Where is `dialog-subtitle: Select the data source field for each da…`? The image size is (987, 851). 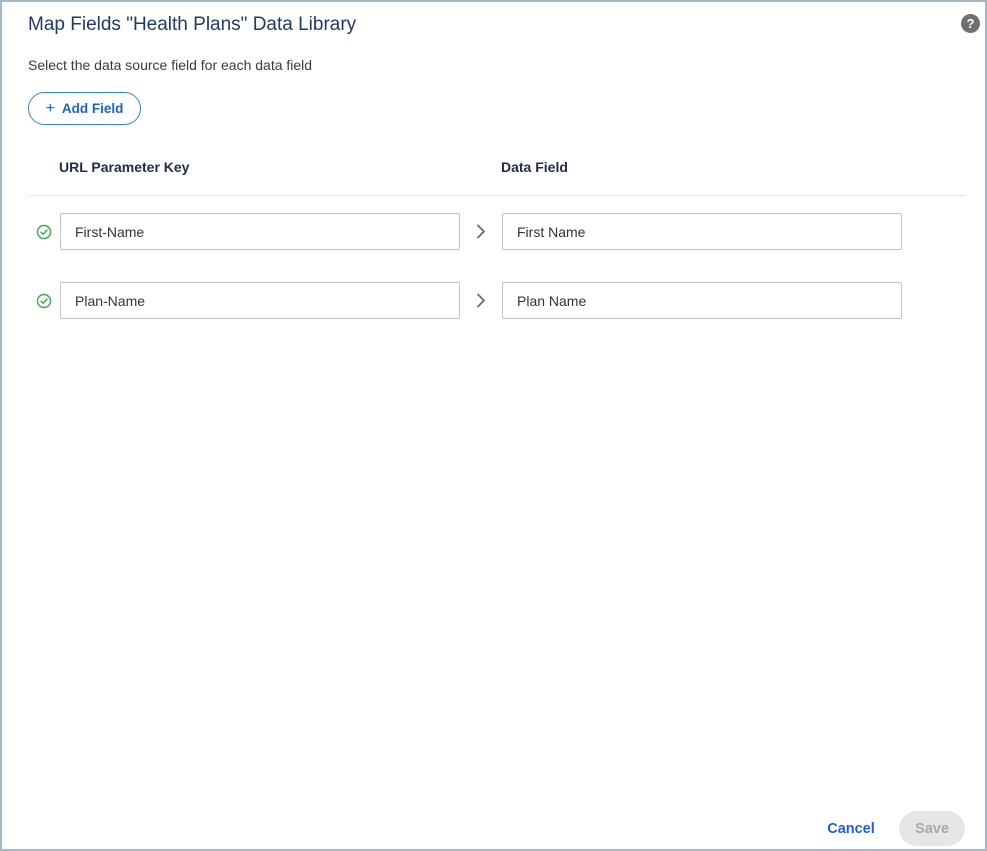
dialog-subtitle: Select the data source field for each da… is located at coordinates (170, 65).